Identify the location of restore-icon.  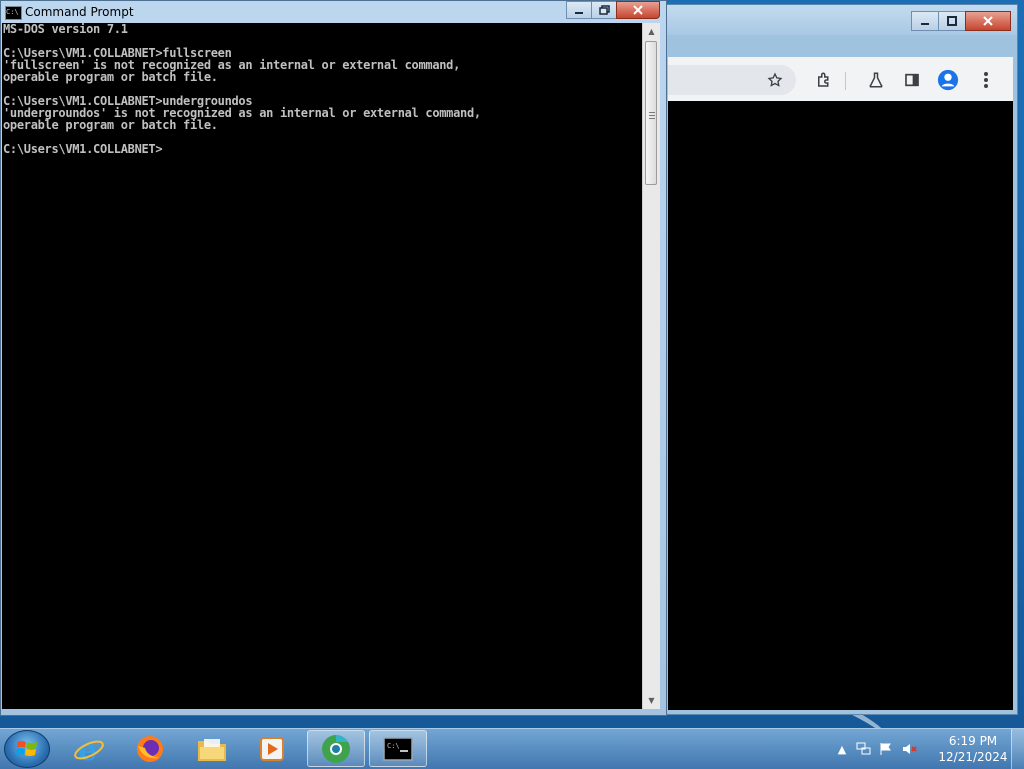
(604, 10).